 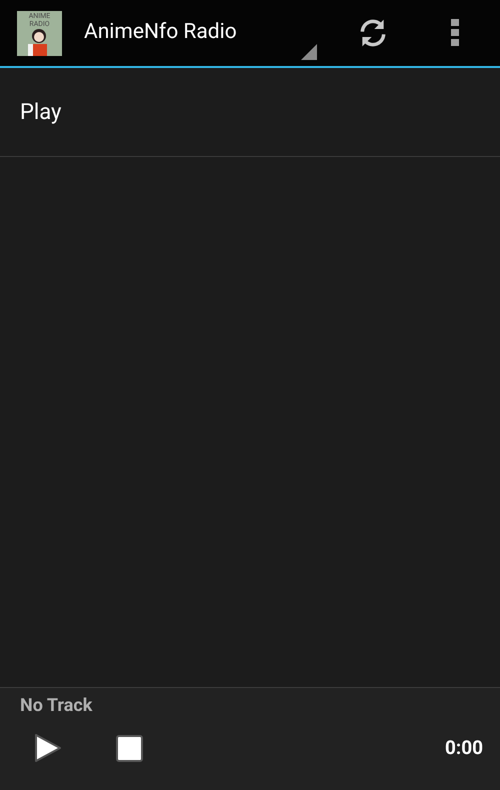 I want to click on list-item: Play, so click(x=250, y=112).